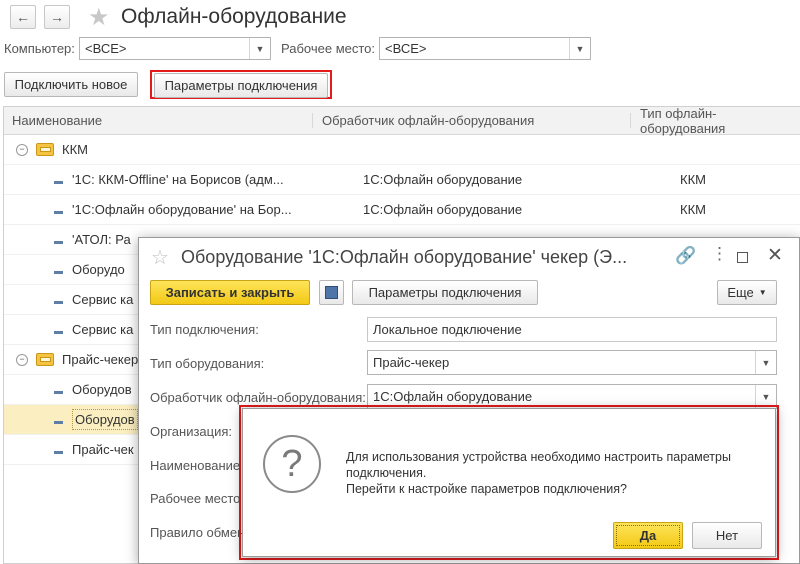 The image size is (800, 564). Describe the element at coordinates (258, 397) in the screenshot. I see `handler-label: Обработчик офлайн-оборудования:` at that location.